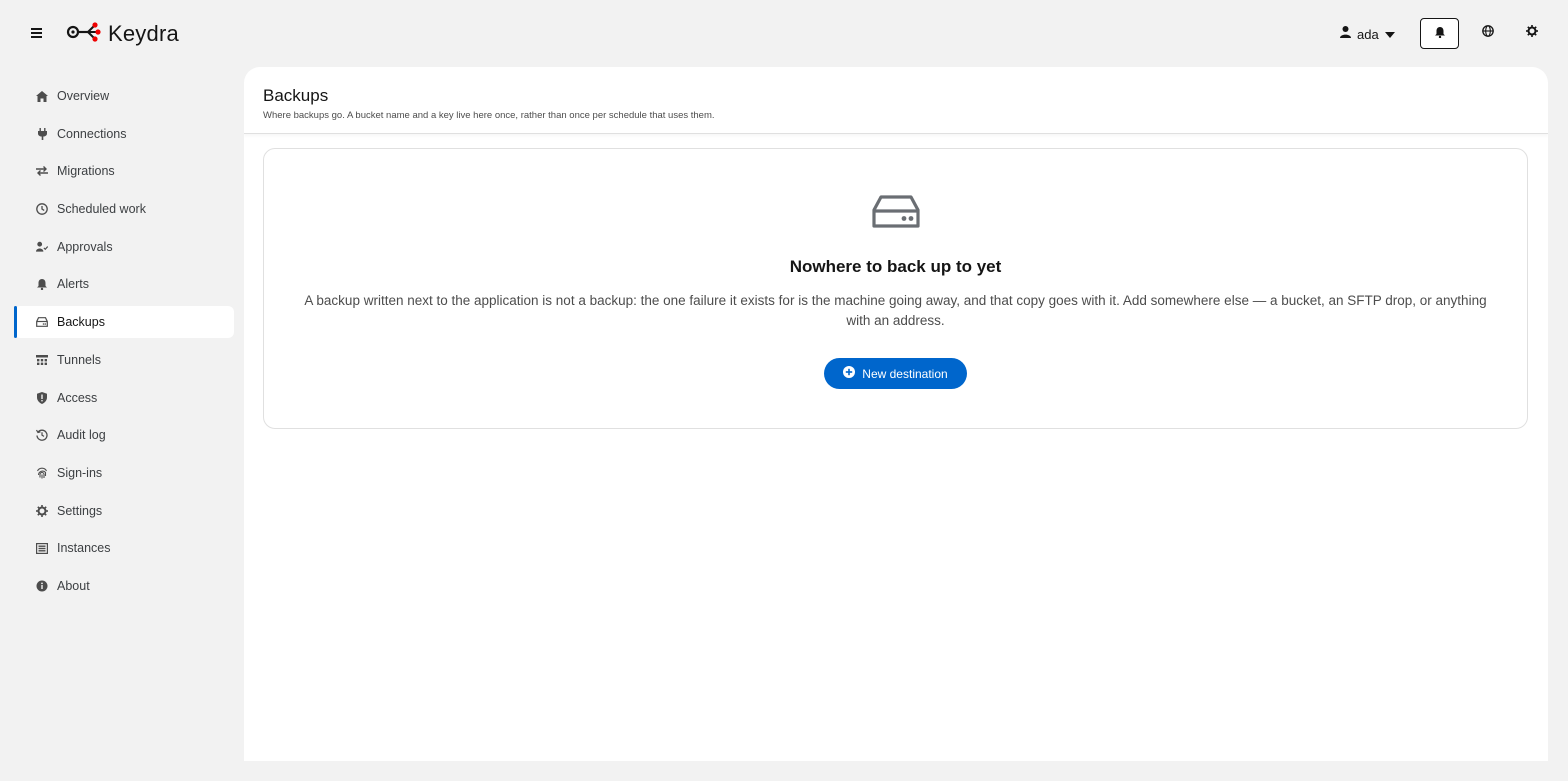  Describe the element at coordinates (42, 548) in the screenshot. I see `server-icon` at that location.